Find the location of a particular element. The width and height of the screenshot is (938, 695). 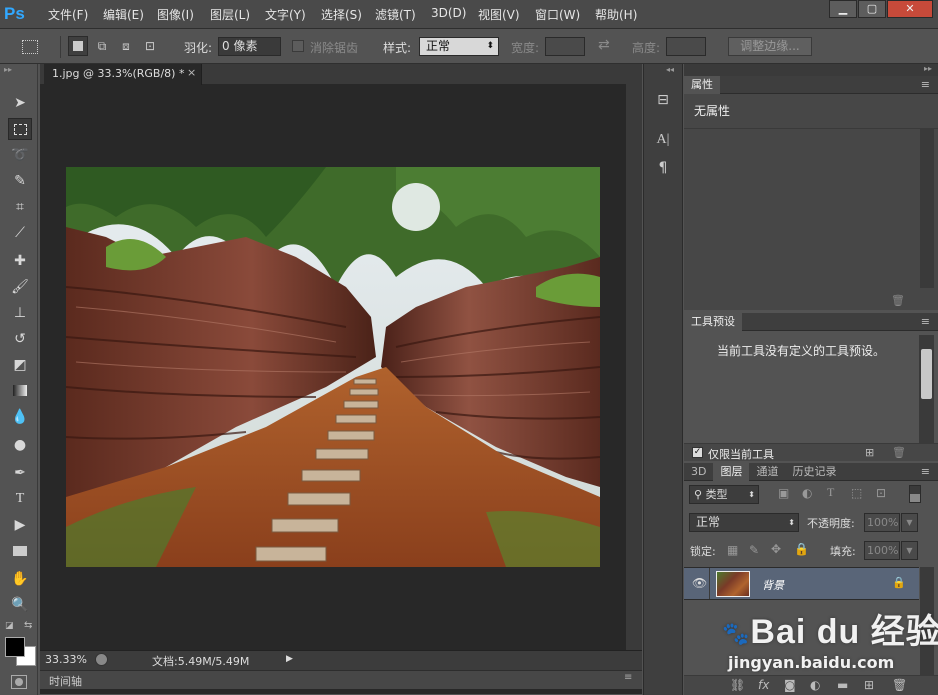

intersect-selection-icon: ⊡ is located at coordinates (150, 46).